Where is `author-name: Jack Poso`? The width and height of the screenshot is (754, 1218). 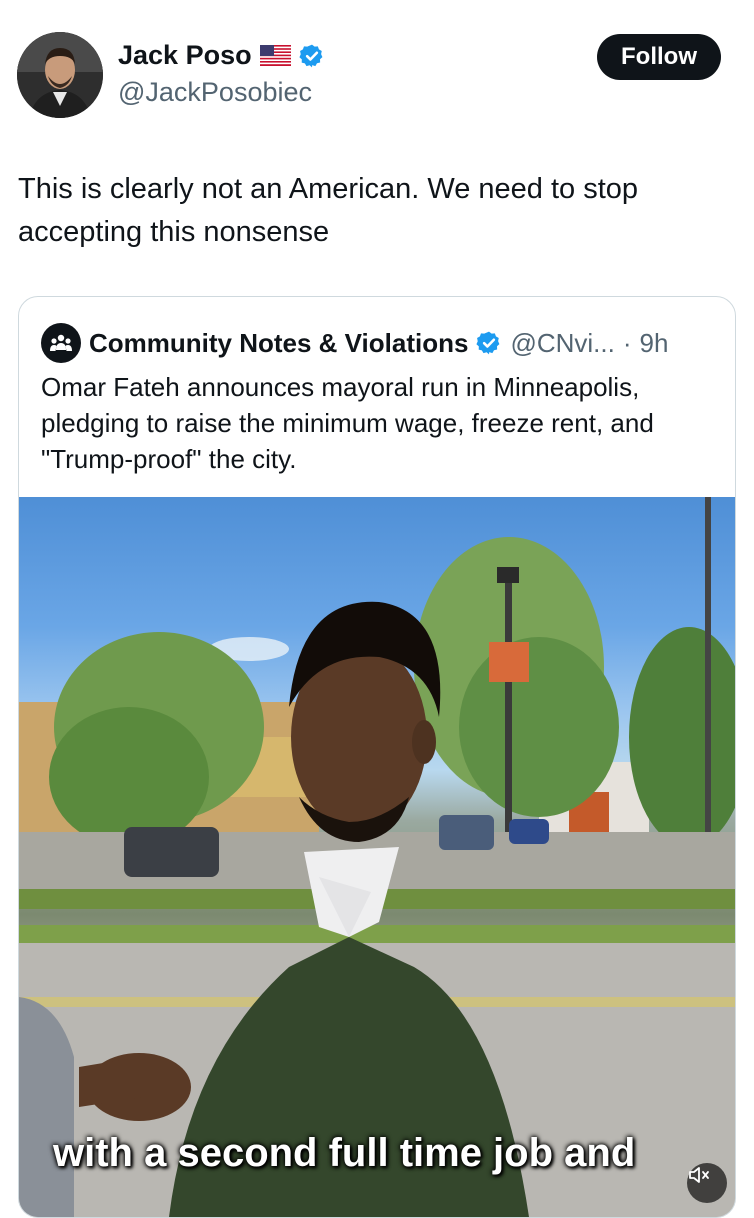 author-name: Jack Poso is located at coordinates (185, 55).